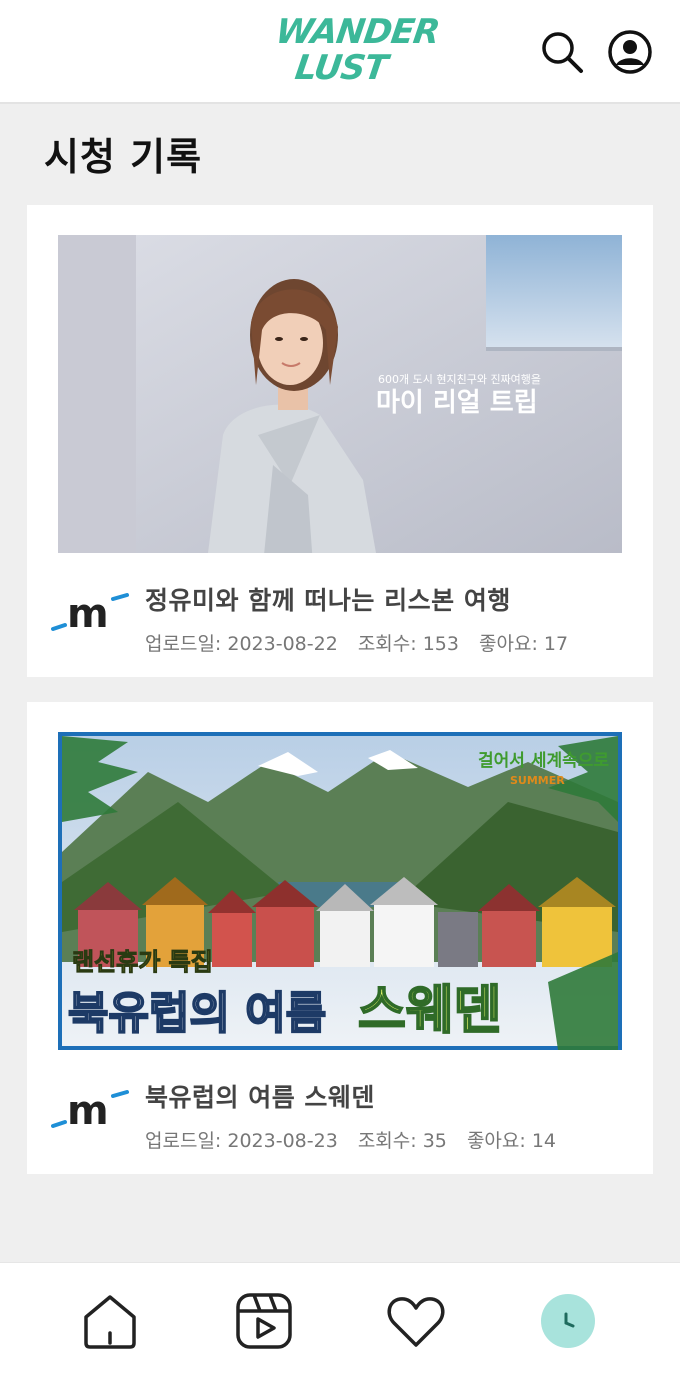  Describe the element at coordinates (260, 1096) in the screenshot. I see `video-title: 북유럽의 여름 스웨덴` at that location.